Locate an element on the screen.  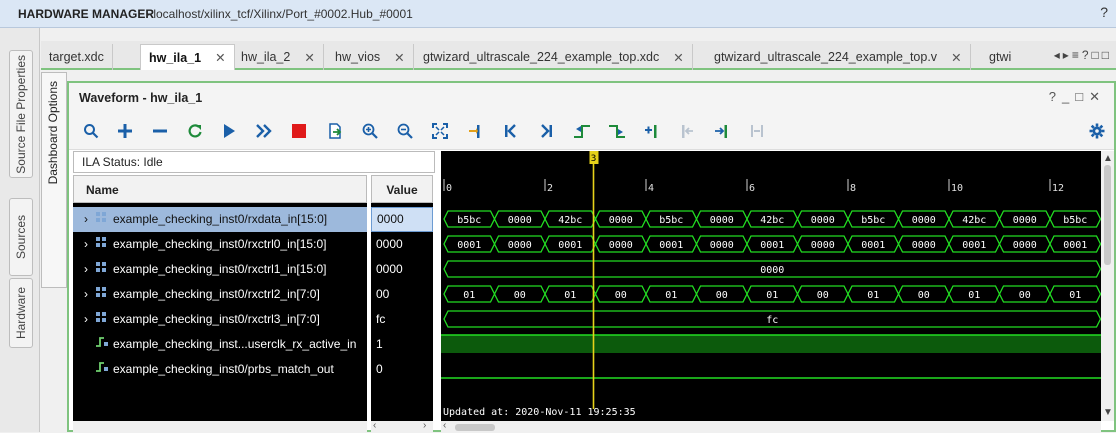
refresh-icon is located at coordinates (195, 131).